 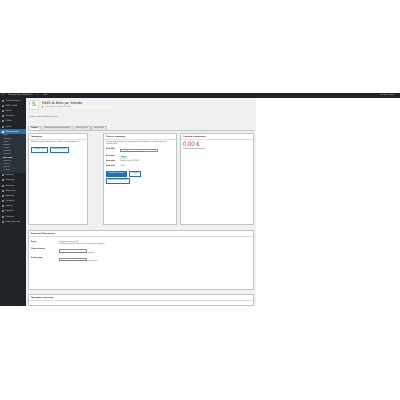 I want to click on setting-label: Ενεργό, so click(x=34, y=242).